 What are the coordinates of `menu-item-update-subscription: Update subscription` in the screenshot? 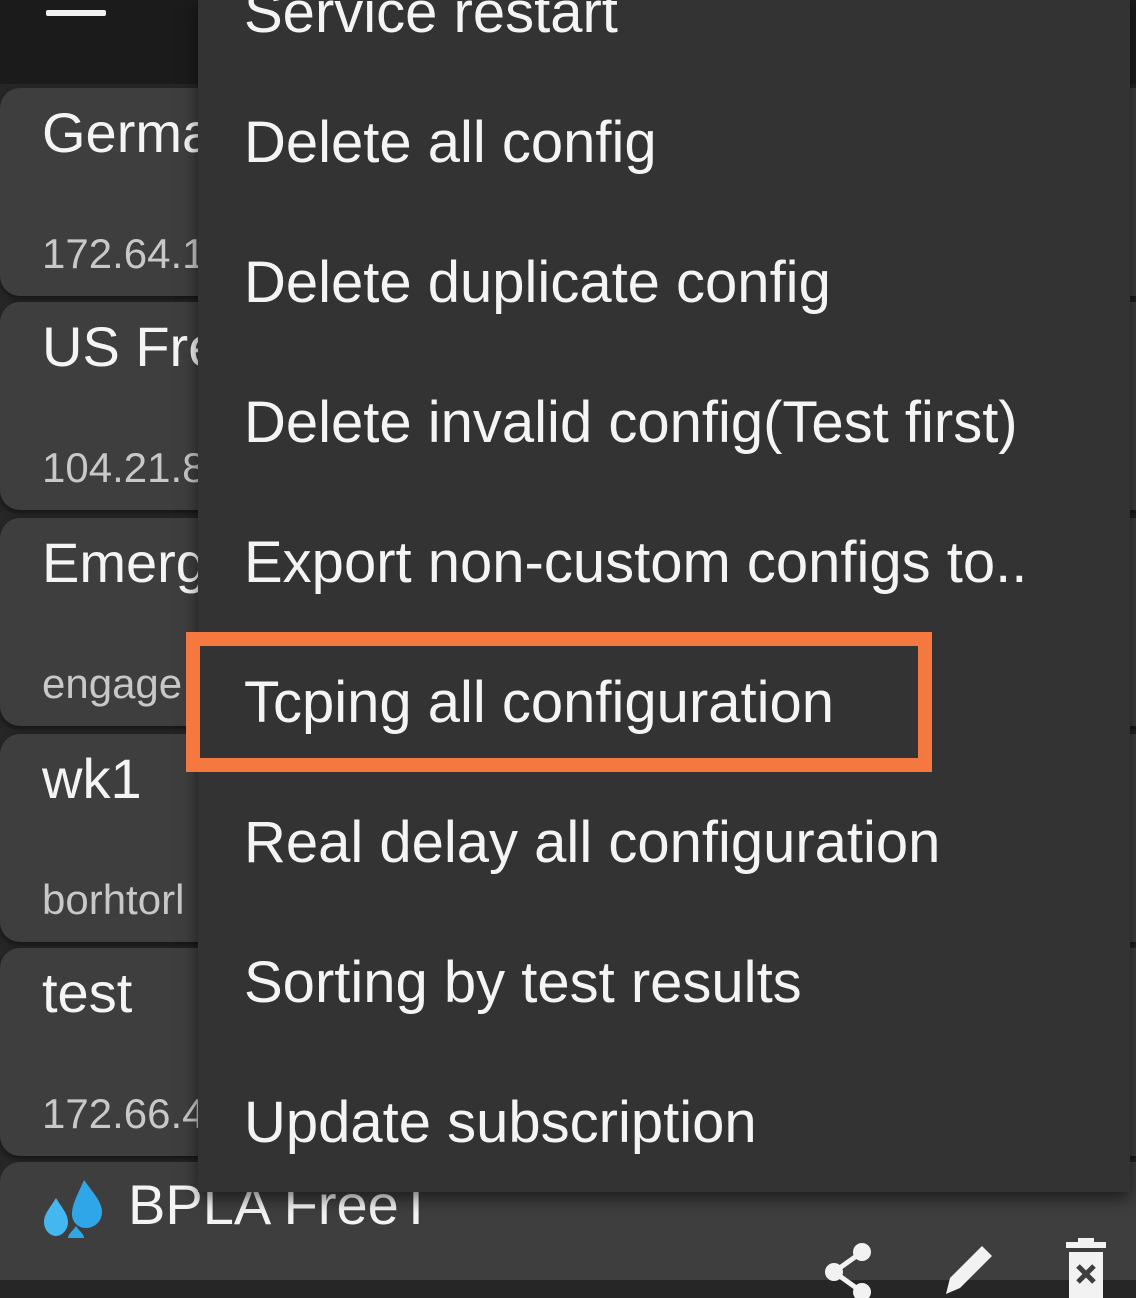 It's located at (664, 1122).